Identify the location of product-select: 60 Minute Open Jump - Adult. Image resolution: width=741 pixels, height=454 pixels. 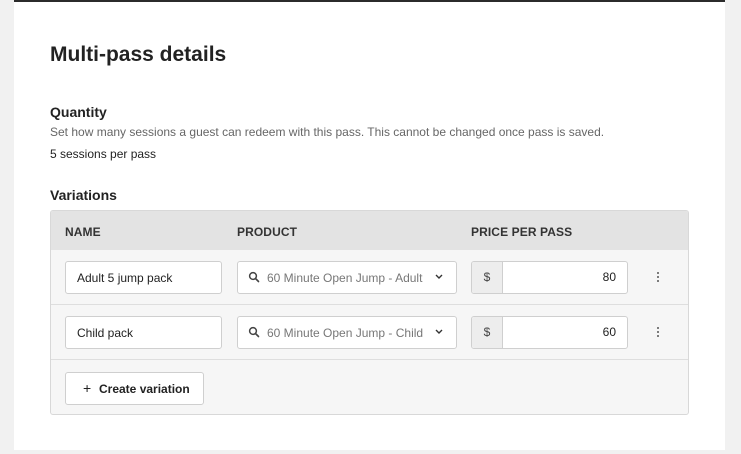
(347, 277).